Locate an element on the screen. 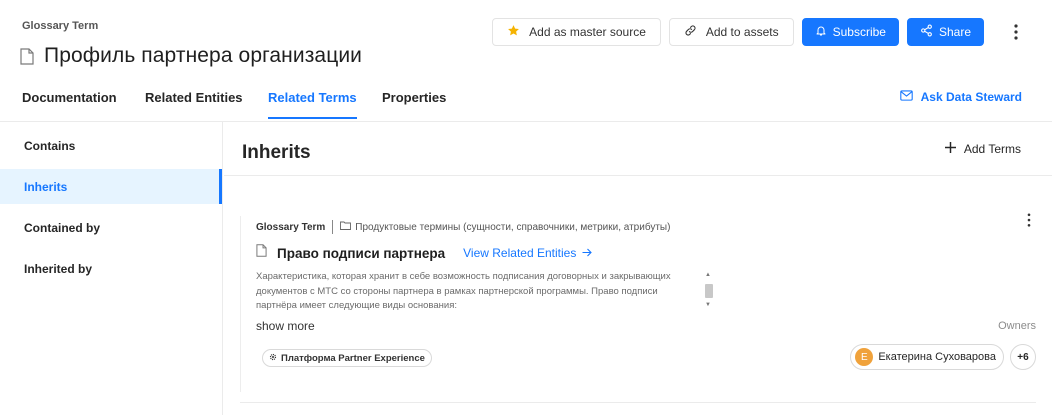 Image resolution: width=1052 pixels, height=415 pixels. domain-tag-label: Платформа Partner Experience is located at coordinates (353, 358).